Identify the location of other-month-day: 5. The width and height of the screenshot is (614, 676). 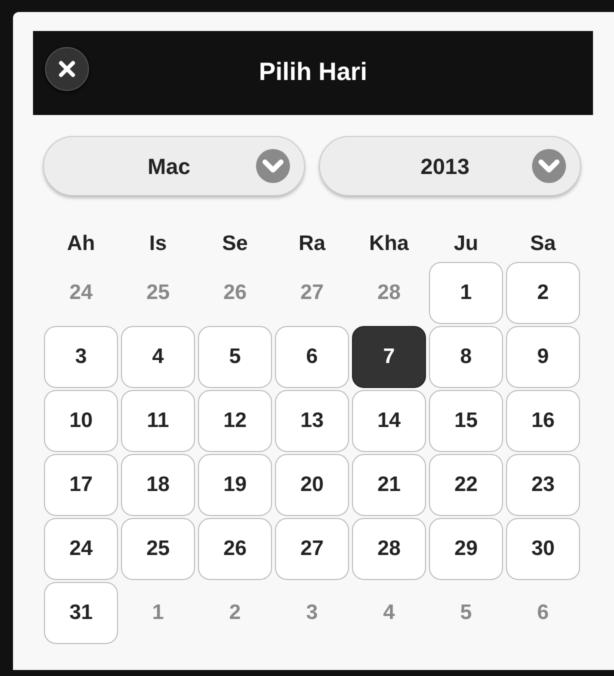
(466, 612).